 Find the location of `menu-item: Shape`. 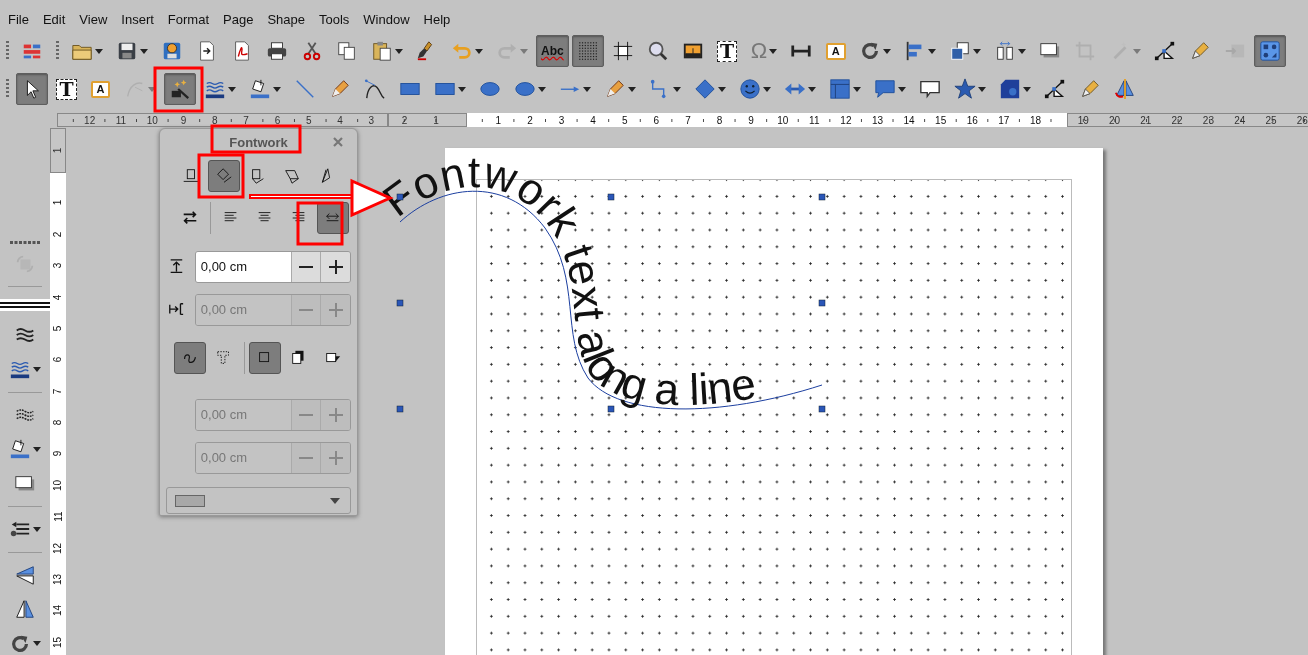

menu-item: Shape is located at coordinates (286, 19).